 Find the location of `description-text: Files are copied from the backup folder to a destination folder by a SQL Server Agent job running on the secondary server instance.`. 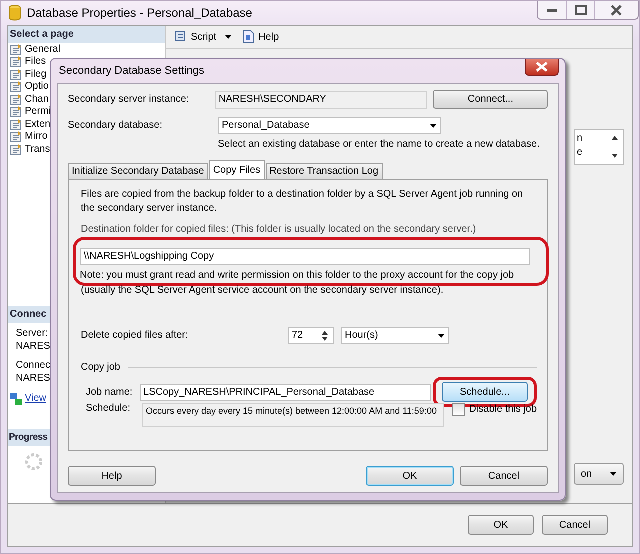

description-text: Files are copied from the backup folder to a destination folder by a SQL Server Agent job running on the secondary server instance. is located at coordinates (302, 202).